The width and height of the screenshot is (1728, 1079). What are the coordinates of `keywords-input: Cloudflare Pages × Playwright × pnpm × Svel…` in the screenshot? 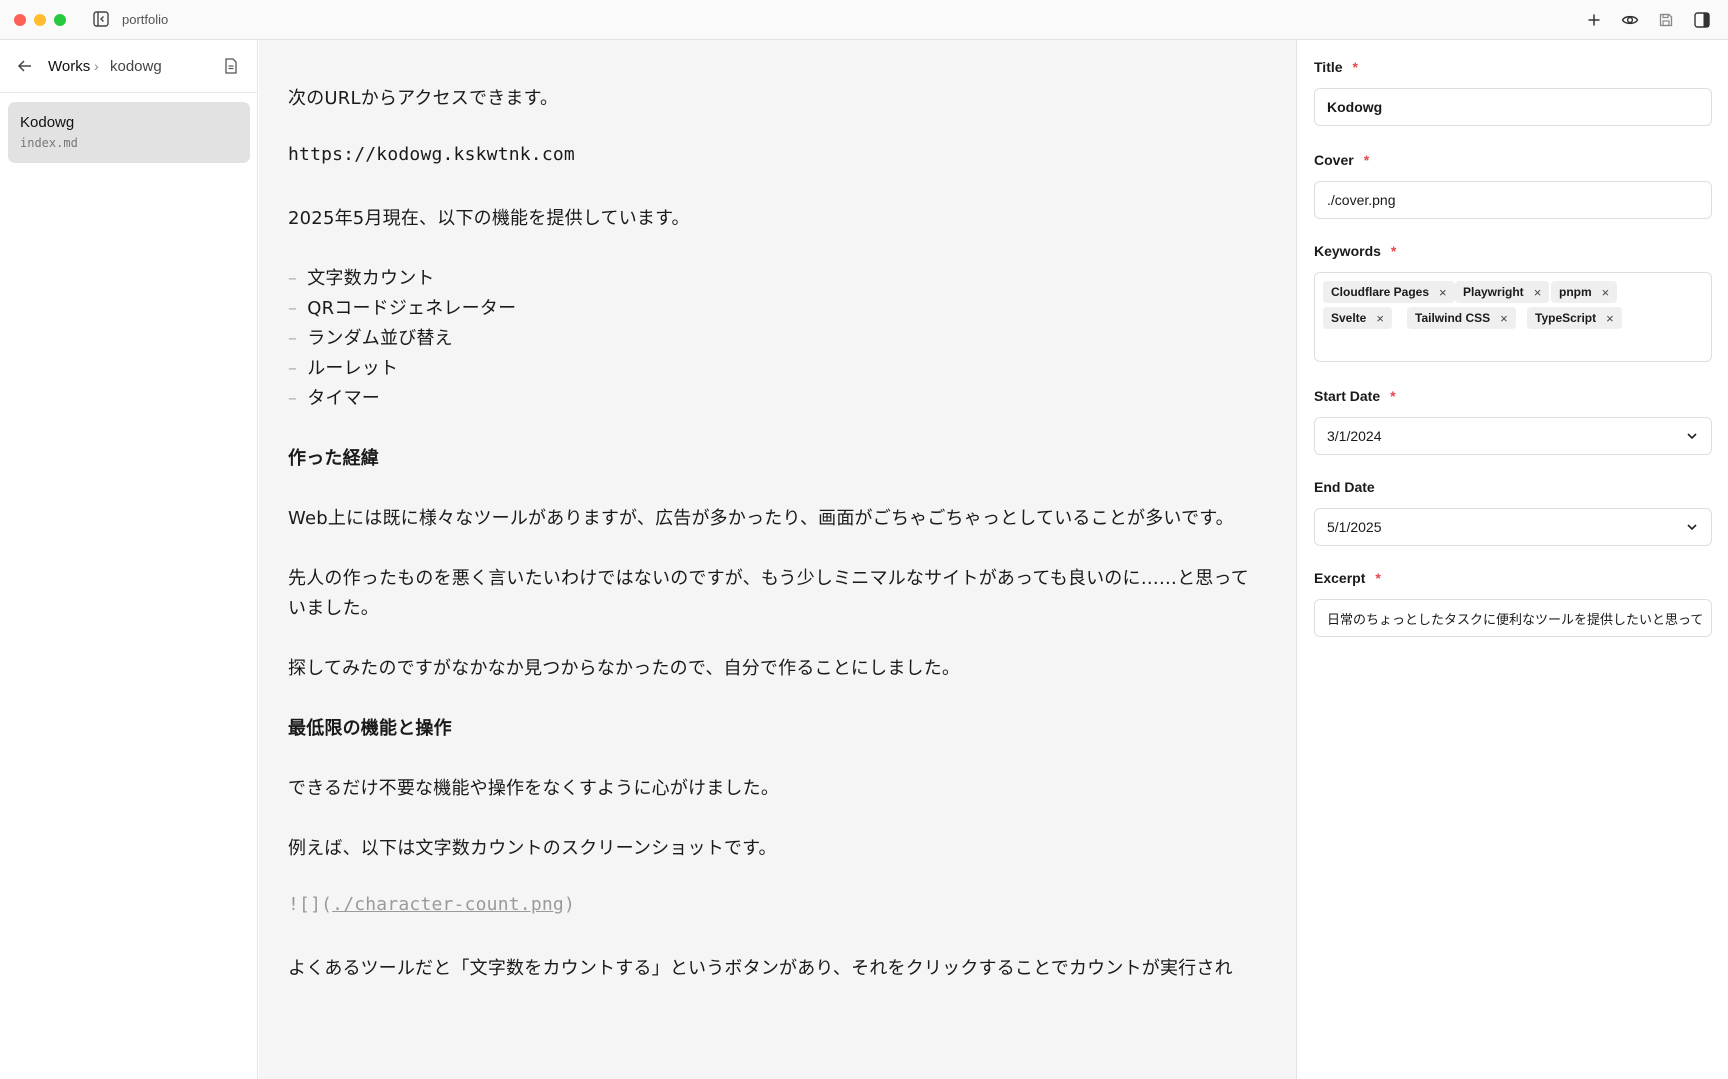 It's located at (1513, 317).